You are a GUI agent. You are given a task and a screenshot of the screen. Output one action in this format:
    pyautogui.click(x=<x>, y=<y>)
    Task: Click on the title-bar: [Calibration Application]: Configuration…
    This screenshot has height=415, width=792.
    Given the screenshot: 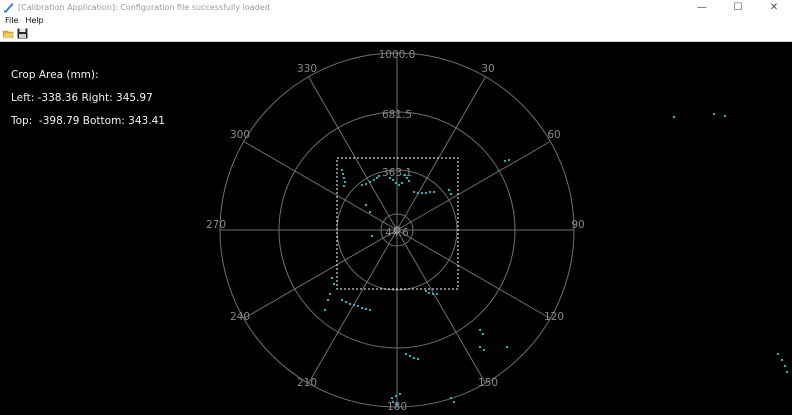 What is the action you would take?
    pyautogui.click(x=396, y=7)
    